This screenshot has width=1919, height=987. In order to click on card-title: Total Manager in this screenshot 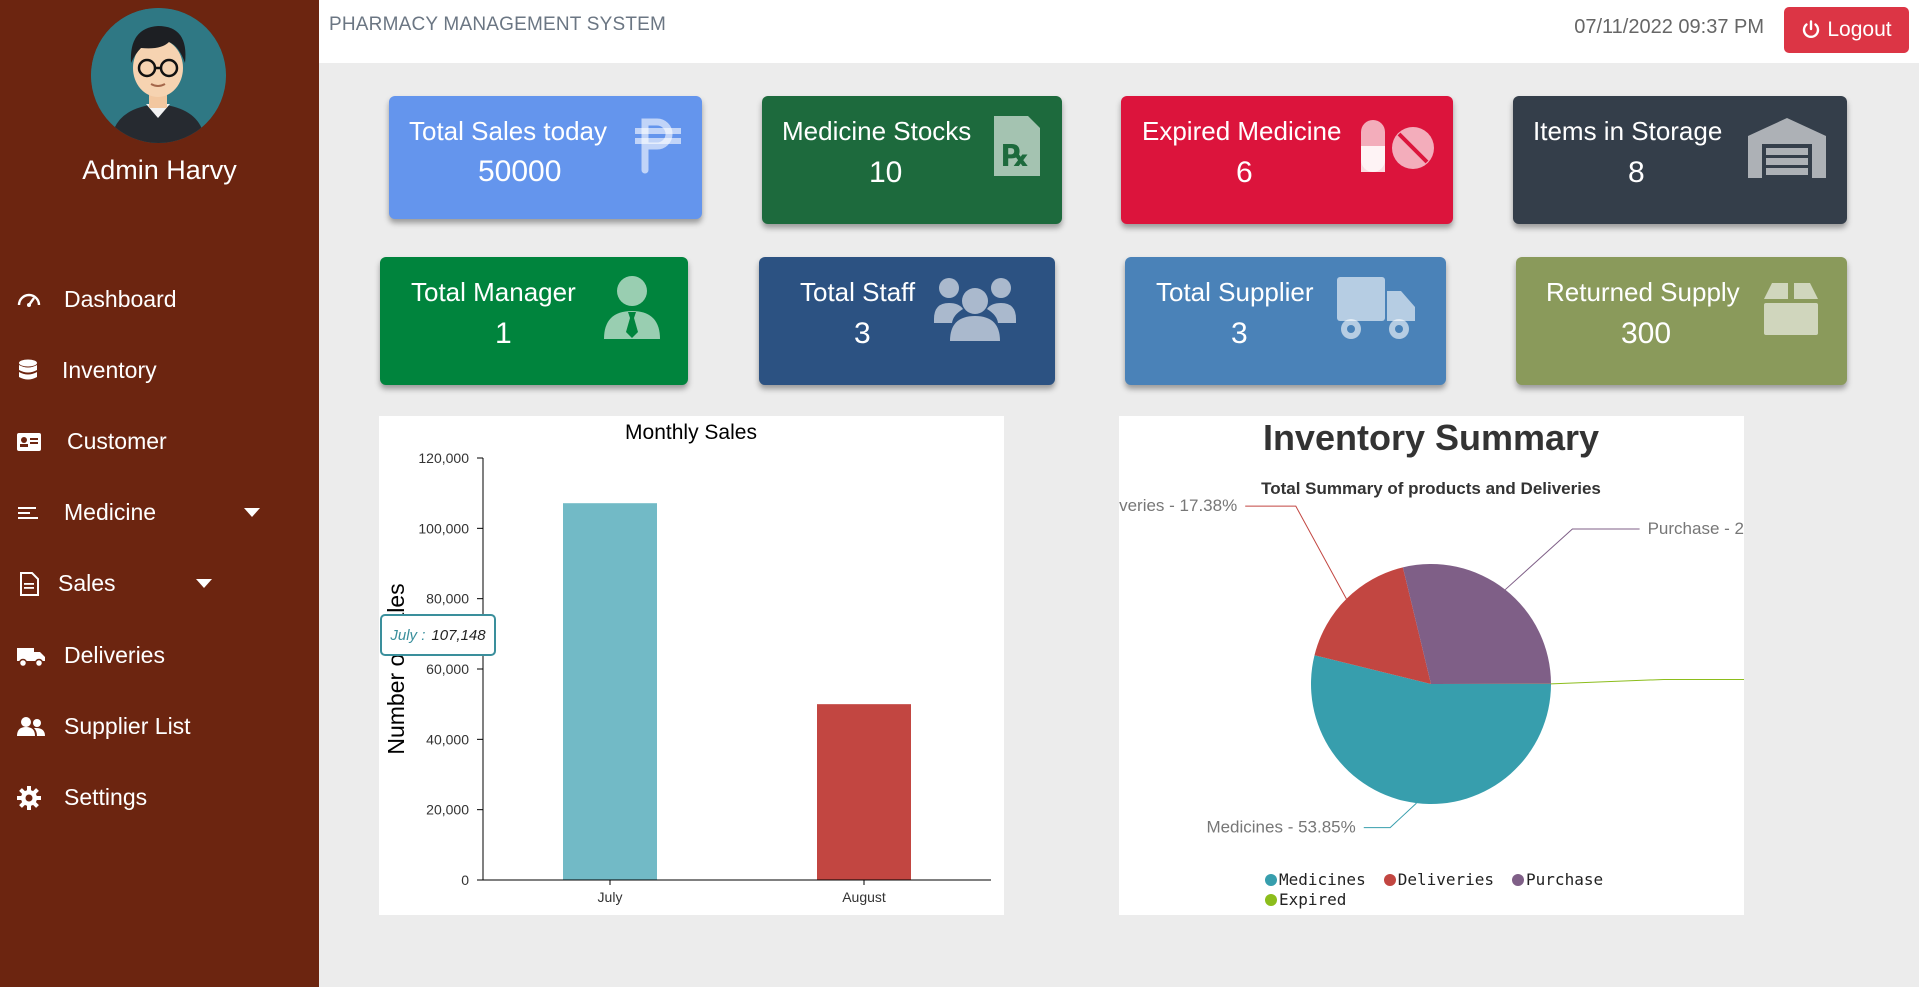, I will do `click(493, 292)`.